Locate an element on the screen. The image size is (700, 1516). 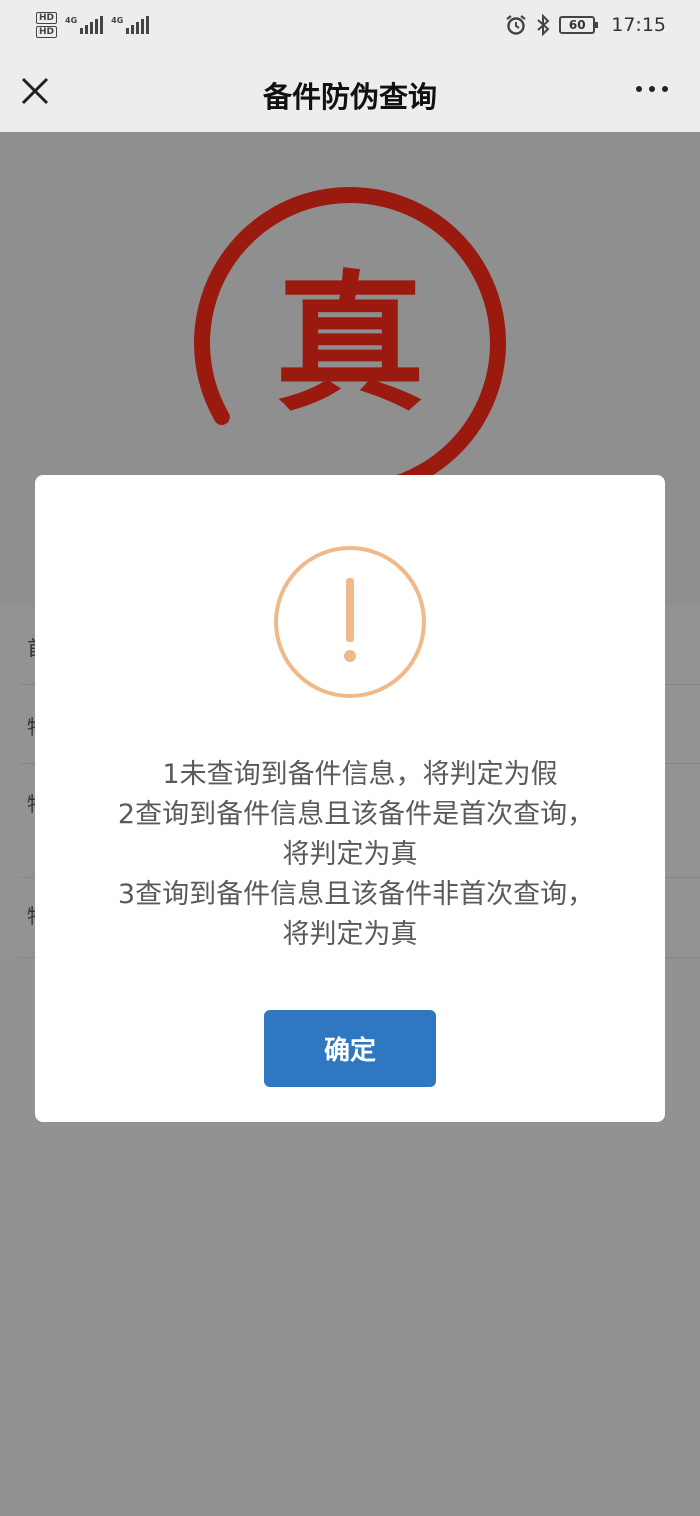
exclamation-icon is located at coordinates (350, 622).